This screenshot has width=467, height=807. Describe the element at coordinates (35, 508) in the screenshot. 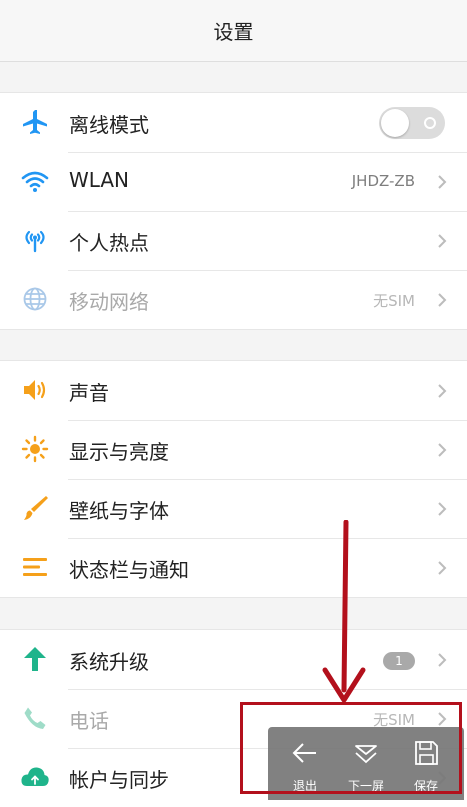

I see `brush-icon` at that location.